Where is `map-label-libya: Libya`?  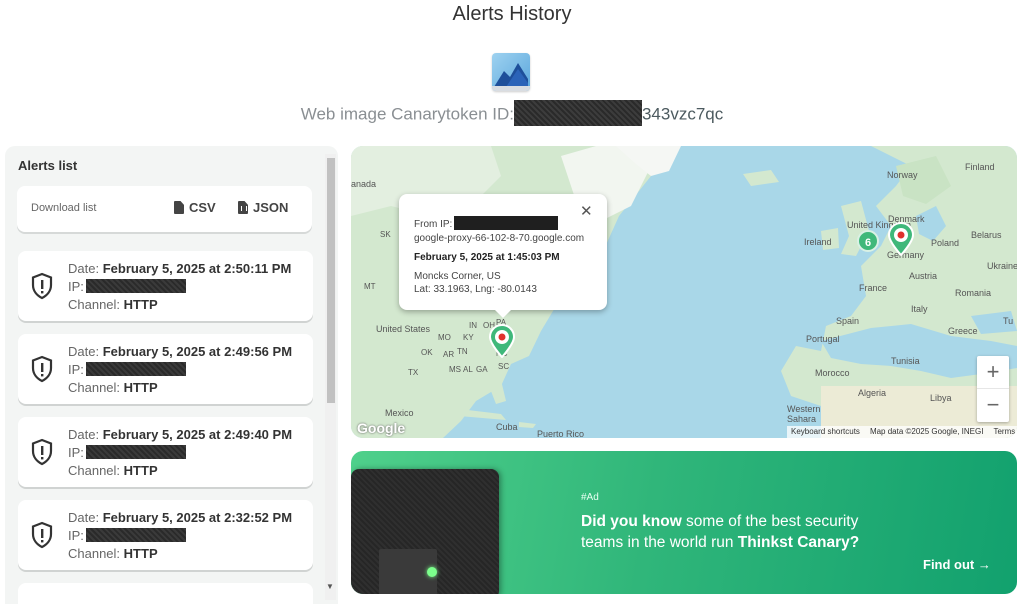
map-label-libya: Libya is located at coordinates (941, 398).